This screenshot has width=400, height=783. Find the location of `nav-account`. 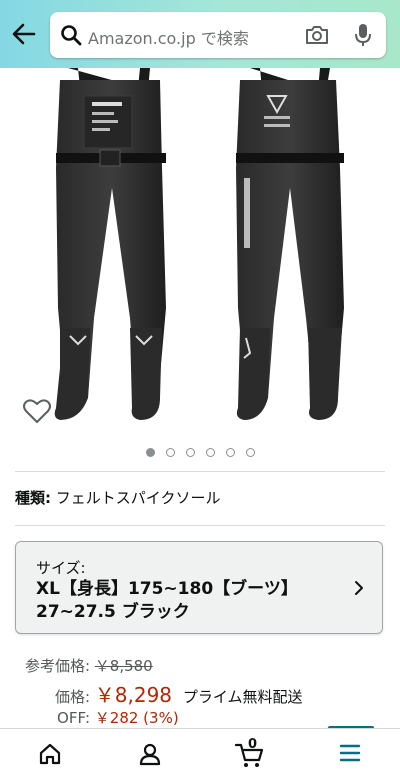

nav-account is located at coordinates (150, 756).